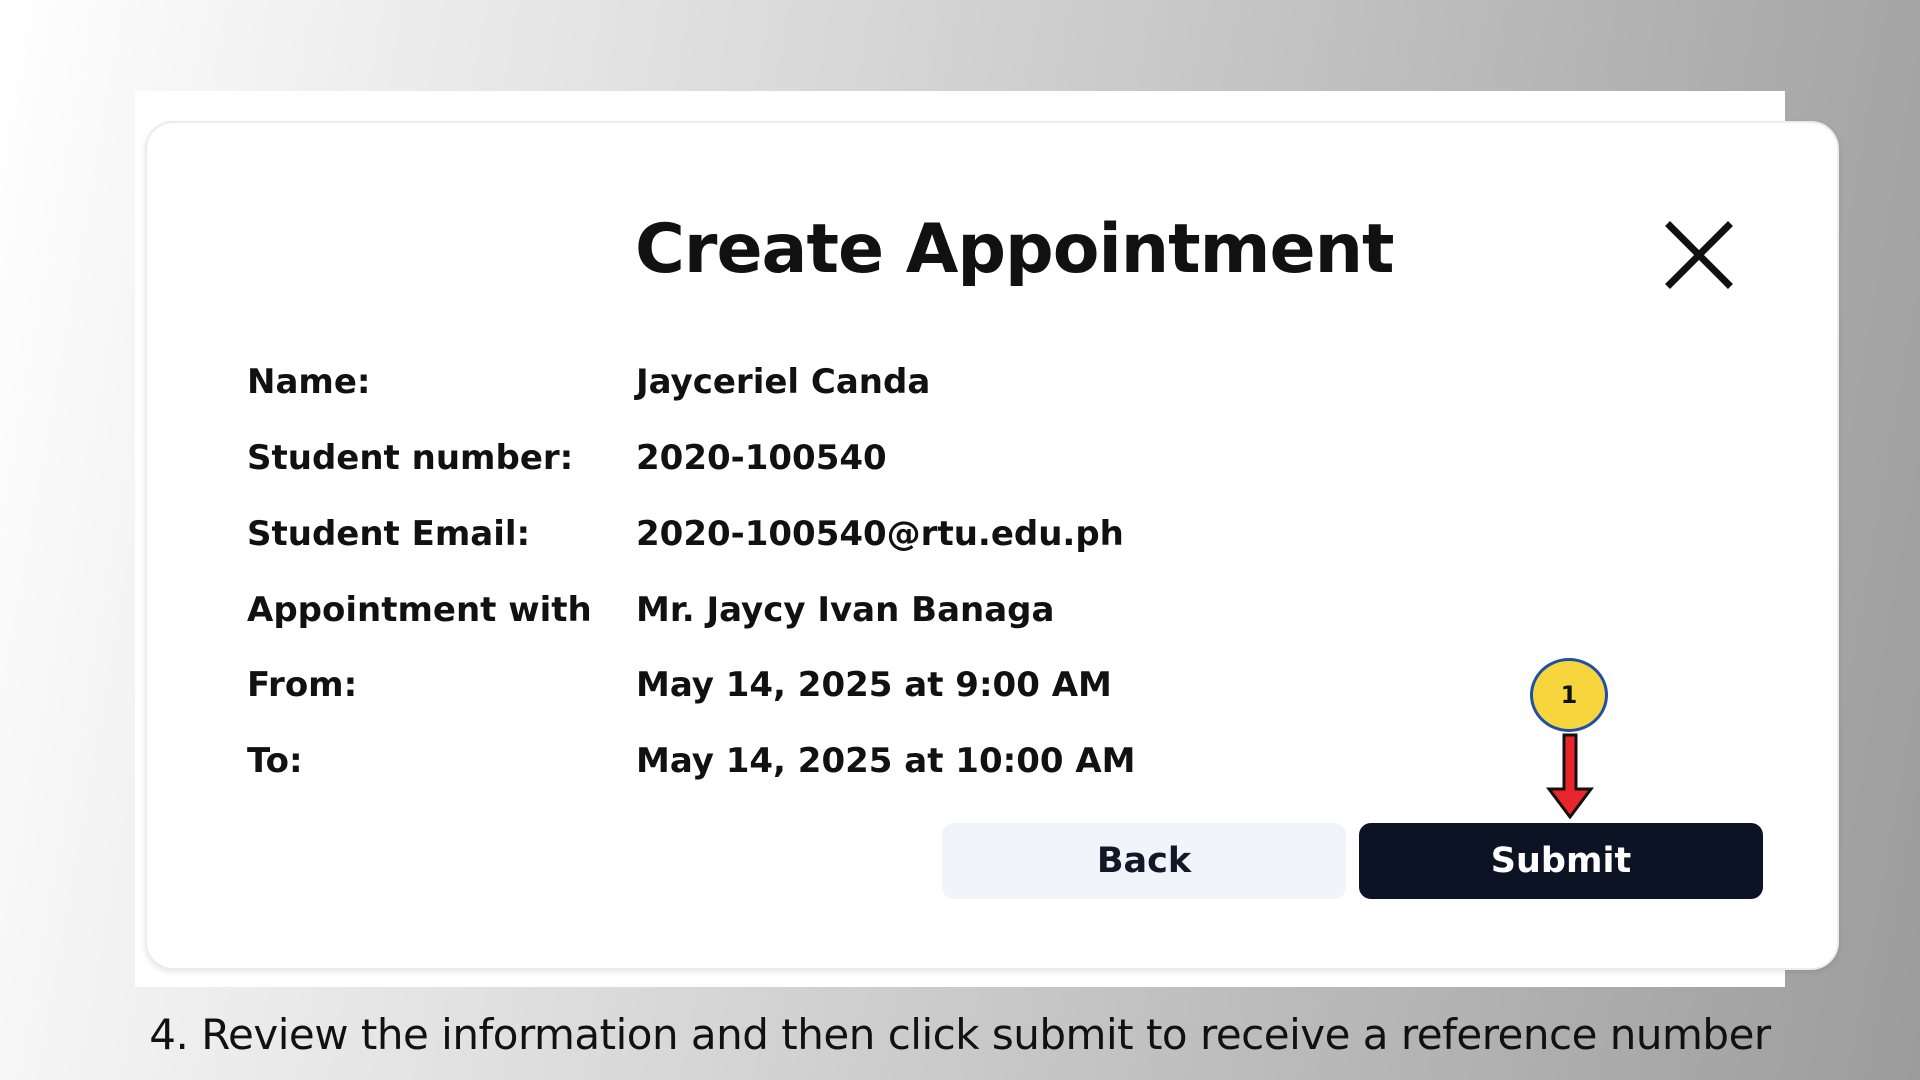 The height and width of the screenshot is (1080, 1920). Describe the element at coordinates (302, 685) in the screenshot. I see `from-label: From:` at that location.